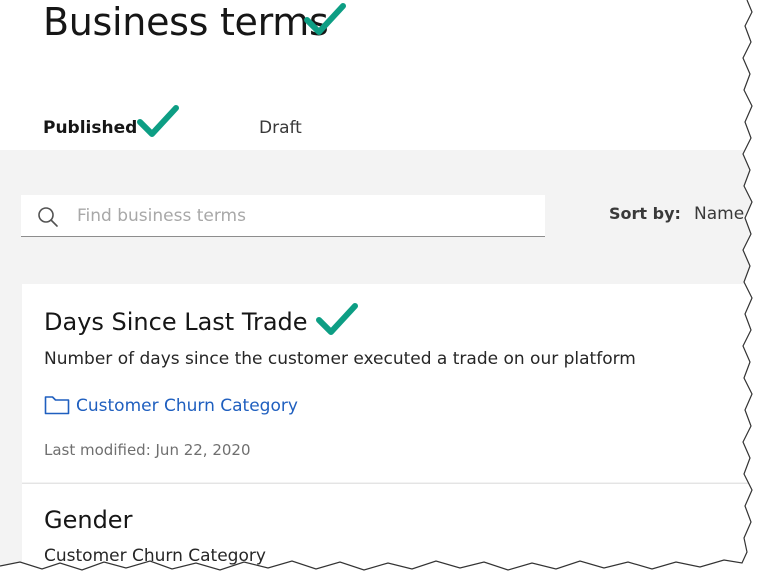 The width and height of the screenshot is (763, 581). I want to click on tab-published: Published, so click(128, 129).